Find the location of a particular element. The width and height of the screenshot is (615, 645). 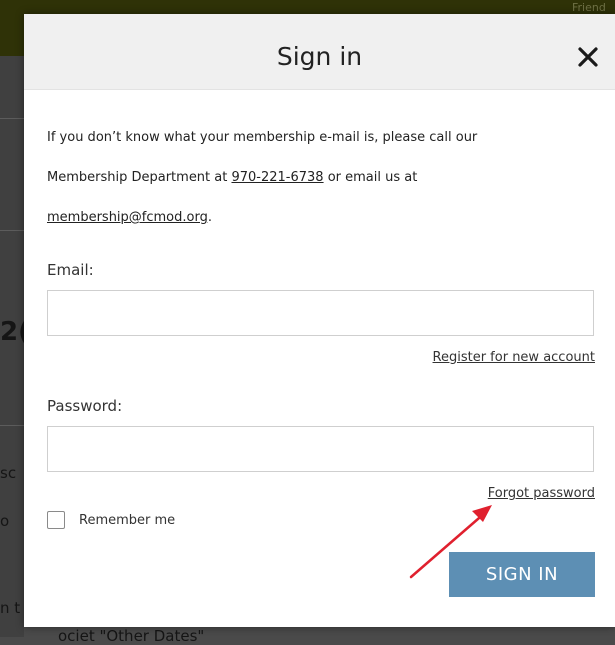

remember-me: Remember me is located at coordinates (111, 520).